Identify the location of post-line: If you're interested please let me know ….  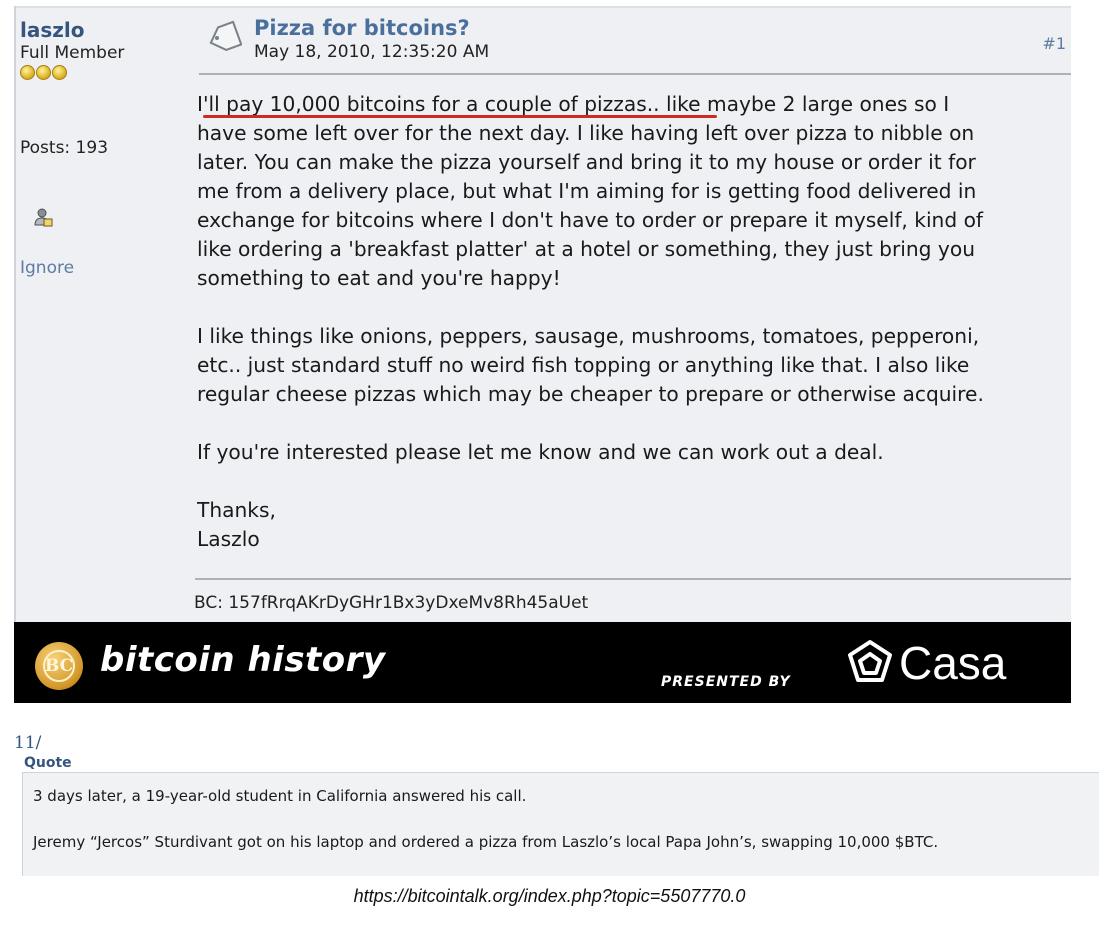
(540, 452).